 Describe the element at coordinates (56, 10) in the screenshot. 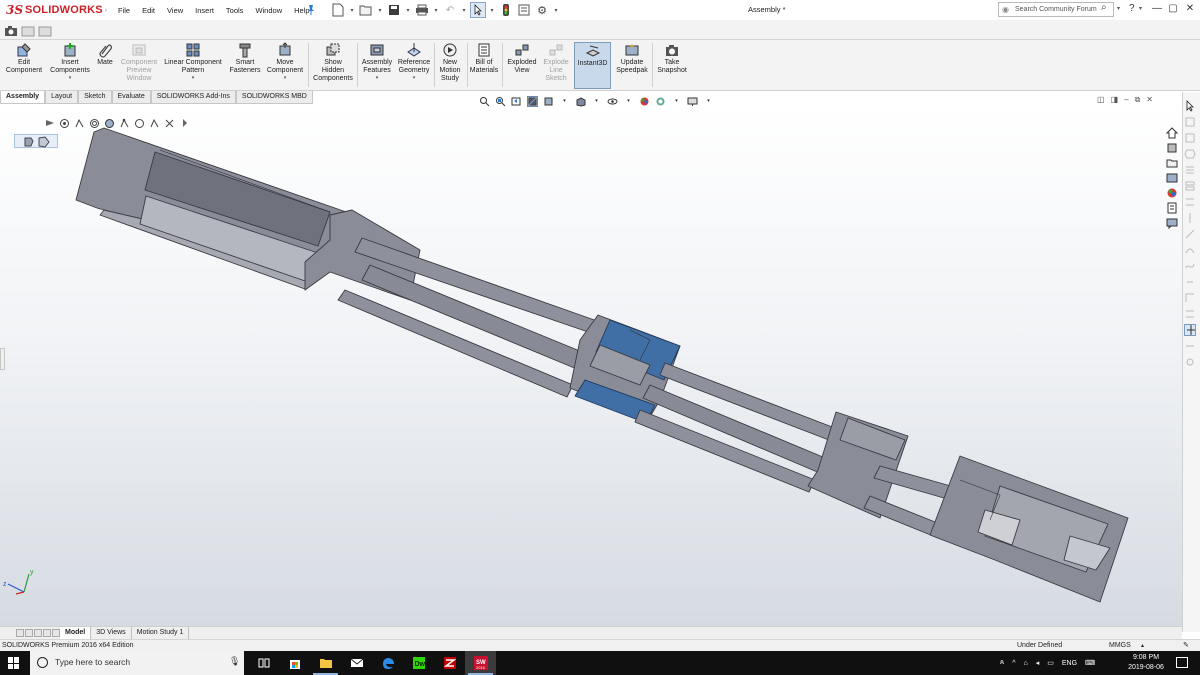

I see `solidworks-logo: 3S SOLIDWORKS ›` at that location.